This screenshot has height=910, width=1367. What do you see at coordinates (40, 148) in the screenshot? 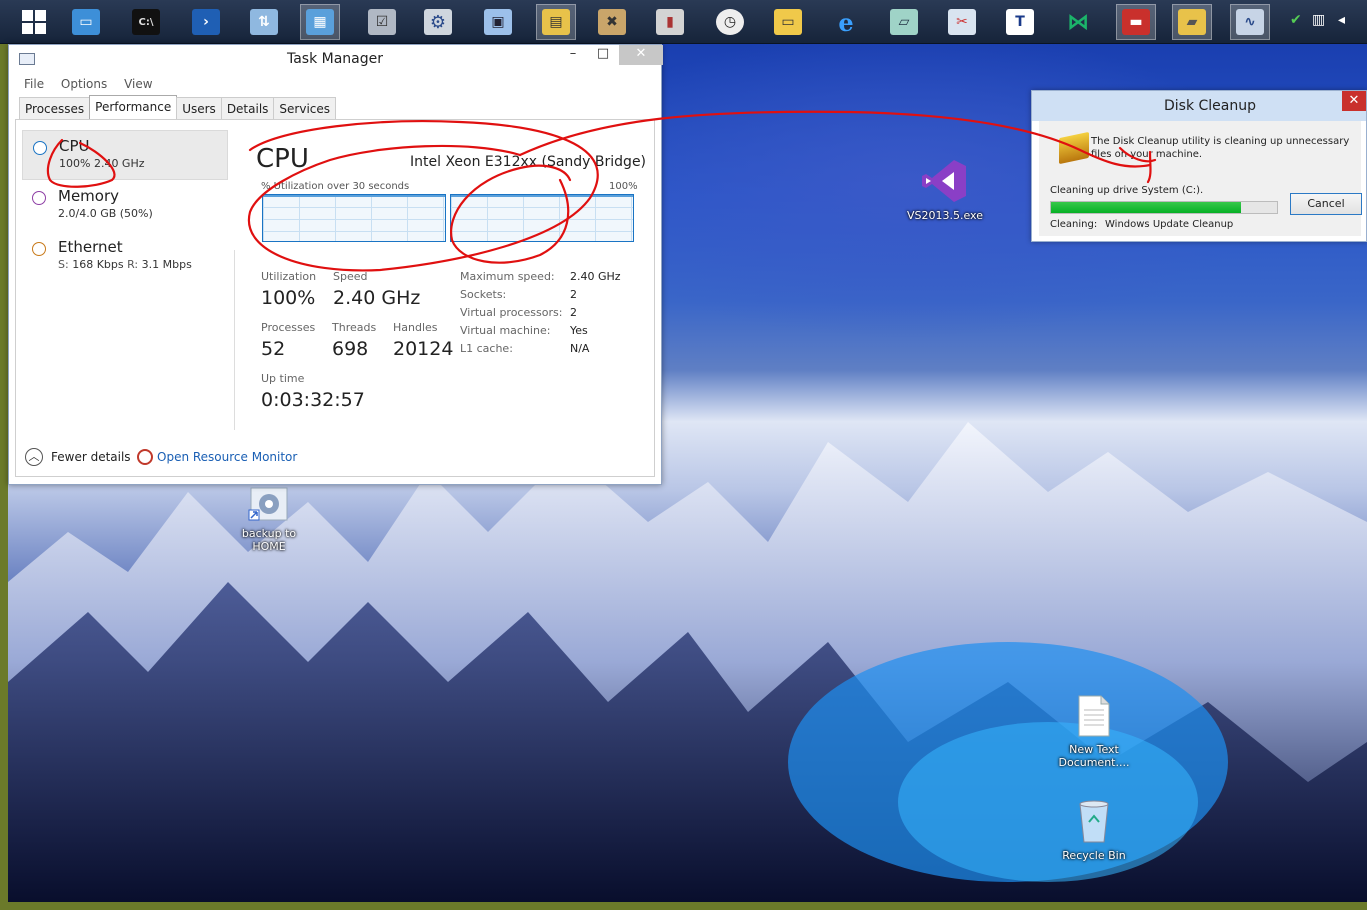
I see `cpu-indicator-icon` at bounding box center [40, 148].